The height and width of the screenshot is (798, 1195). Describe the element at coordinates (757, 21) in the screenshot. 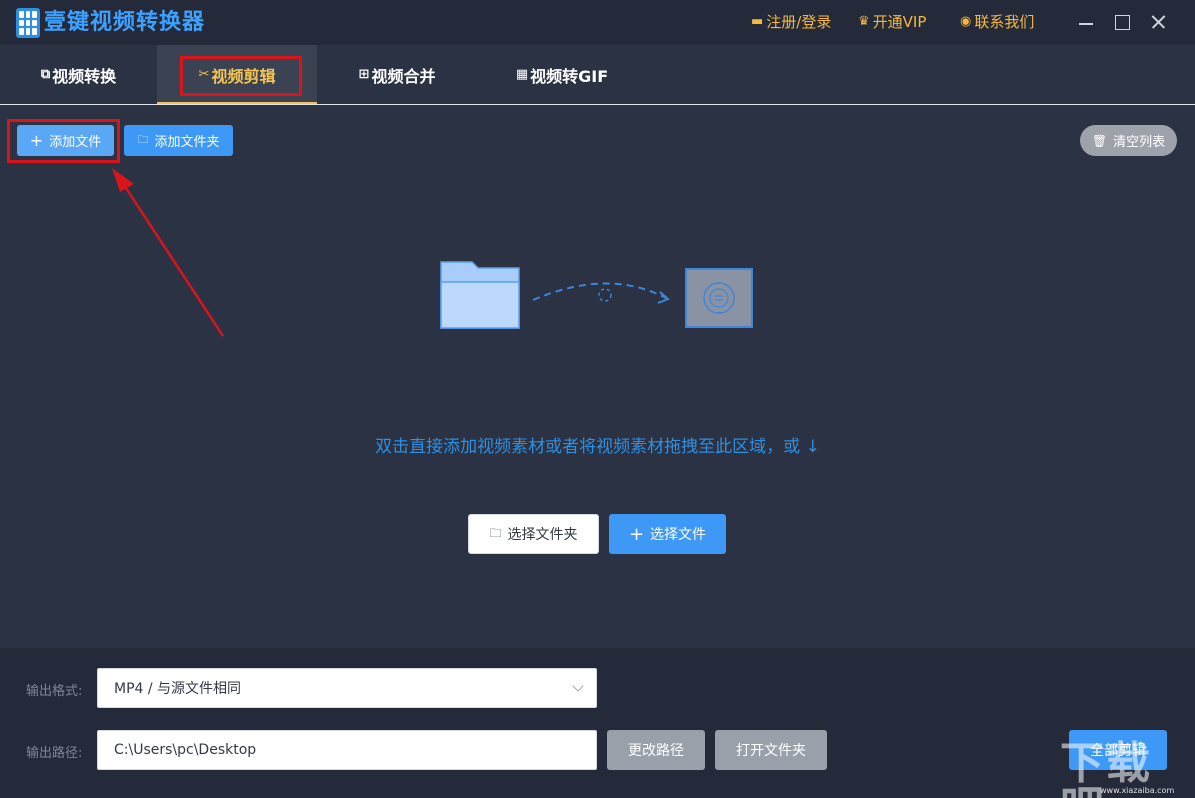

I see `user-card-icon: ▬` at that location.